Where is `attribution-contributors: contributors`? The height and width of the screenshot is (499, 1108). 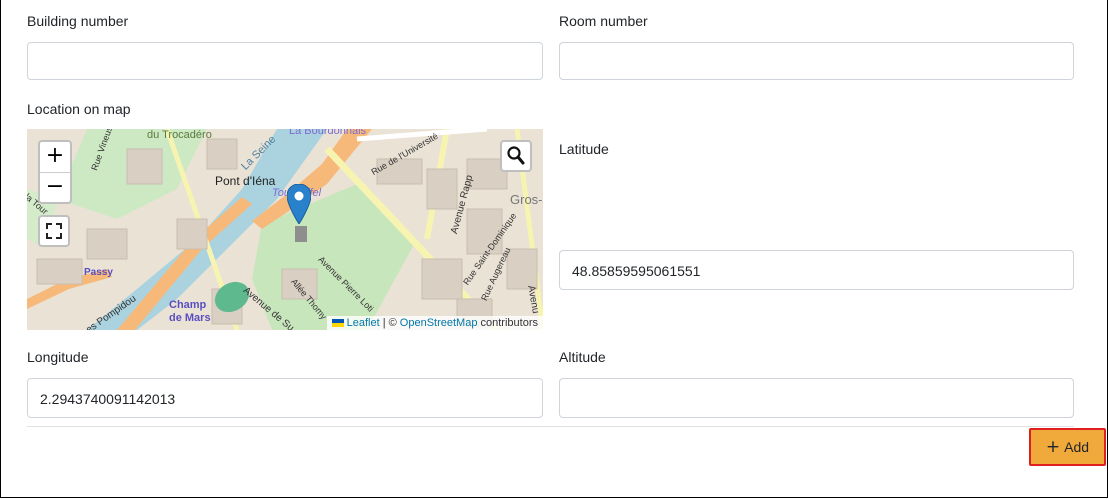
attribution-contributors: contributors is located at coordinates (509, 323).